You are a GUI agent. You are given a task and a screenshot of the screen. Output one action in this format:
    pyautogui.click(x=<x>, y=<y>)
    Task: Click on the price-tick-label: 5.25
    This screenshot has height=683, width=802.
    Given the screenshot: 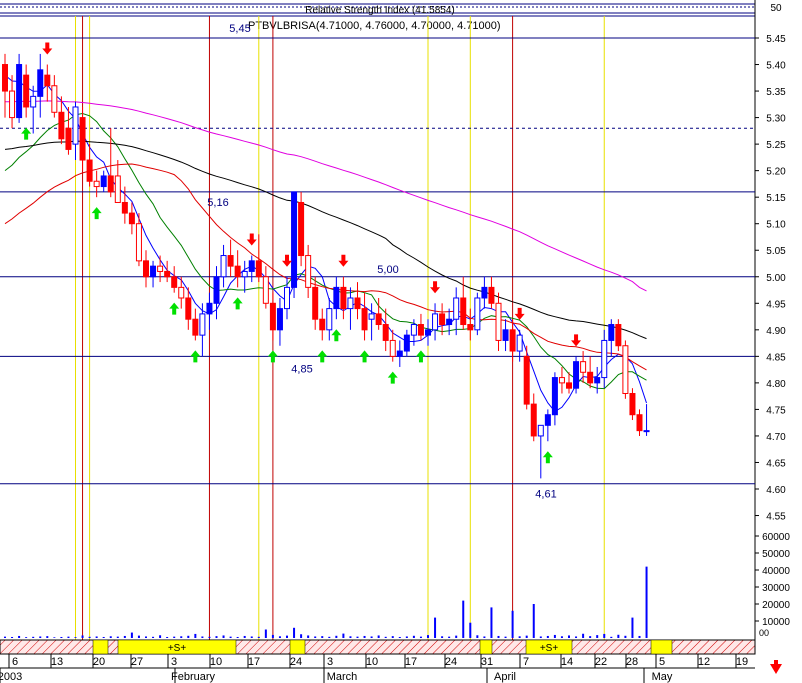 What is the action you would take?
    pyautogui.click(x=776, y=145)
    